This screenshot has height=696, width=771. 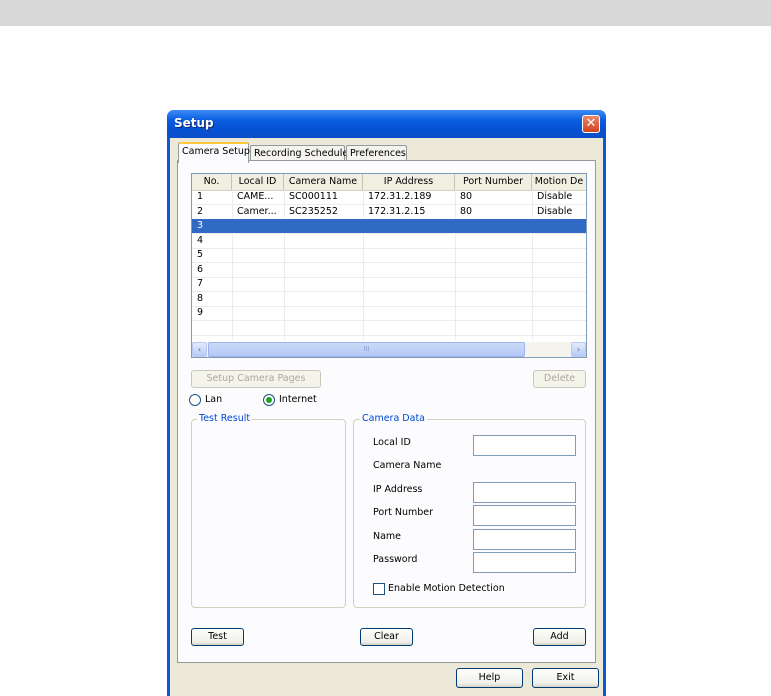 I want to click on test-button: Test, so click(x=217, y=637).